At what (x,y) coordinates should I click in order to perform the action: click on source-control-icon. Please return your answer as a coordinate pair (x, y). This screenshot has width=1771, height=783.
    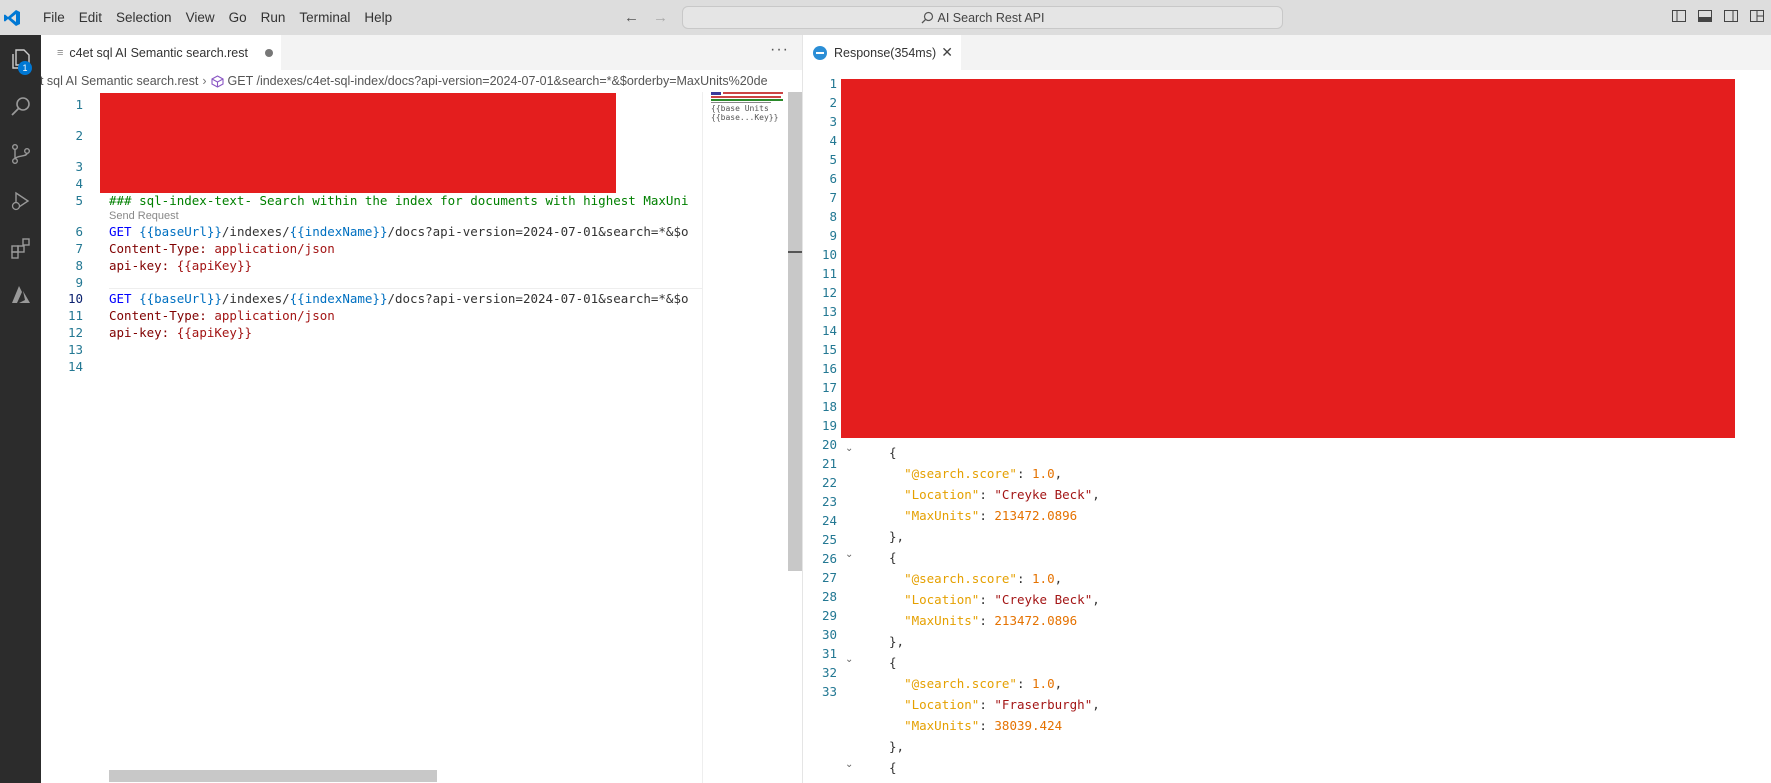
    Looking at the image, I should click on (20, 154).